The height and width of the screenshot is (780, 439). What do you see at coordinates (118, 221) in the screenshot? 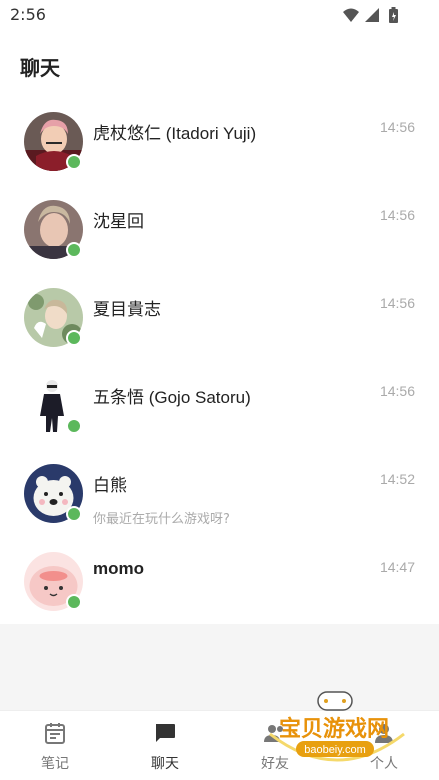
I see `chat-name: 沈星回` at bounding box center [118, 221].